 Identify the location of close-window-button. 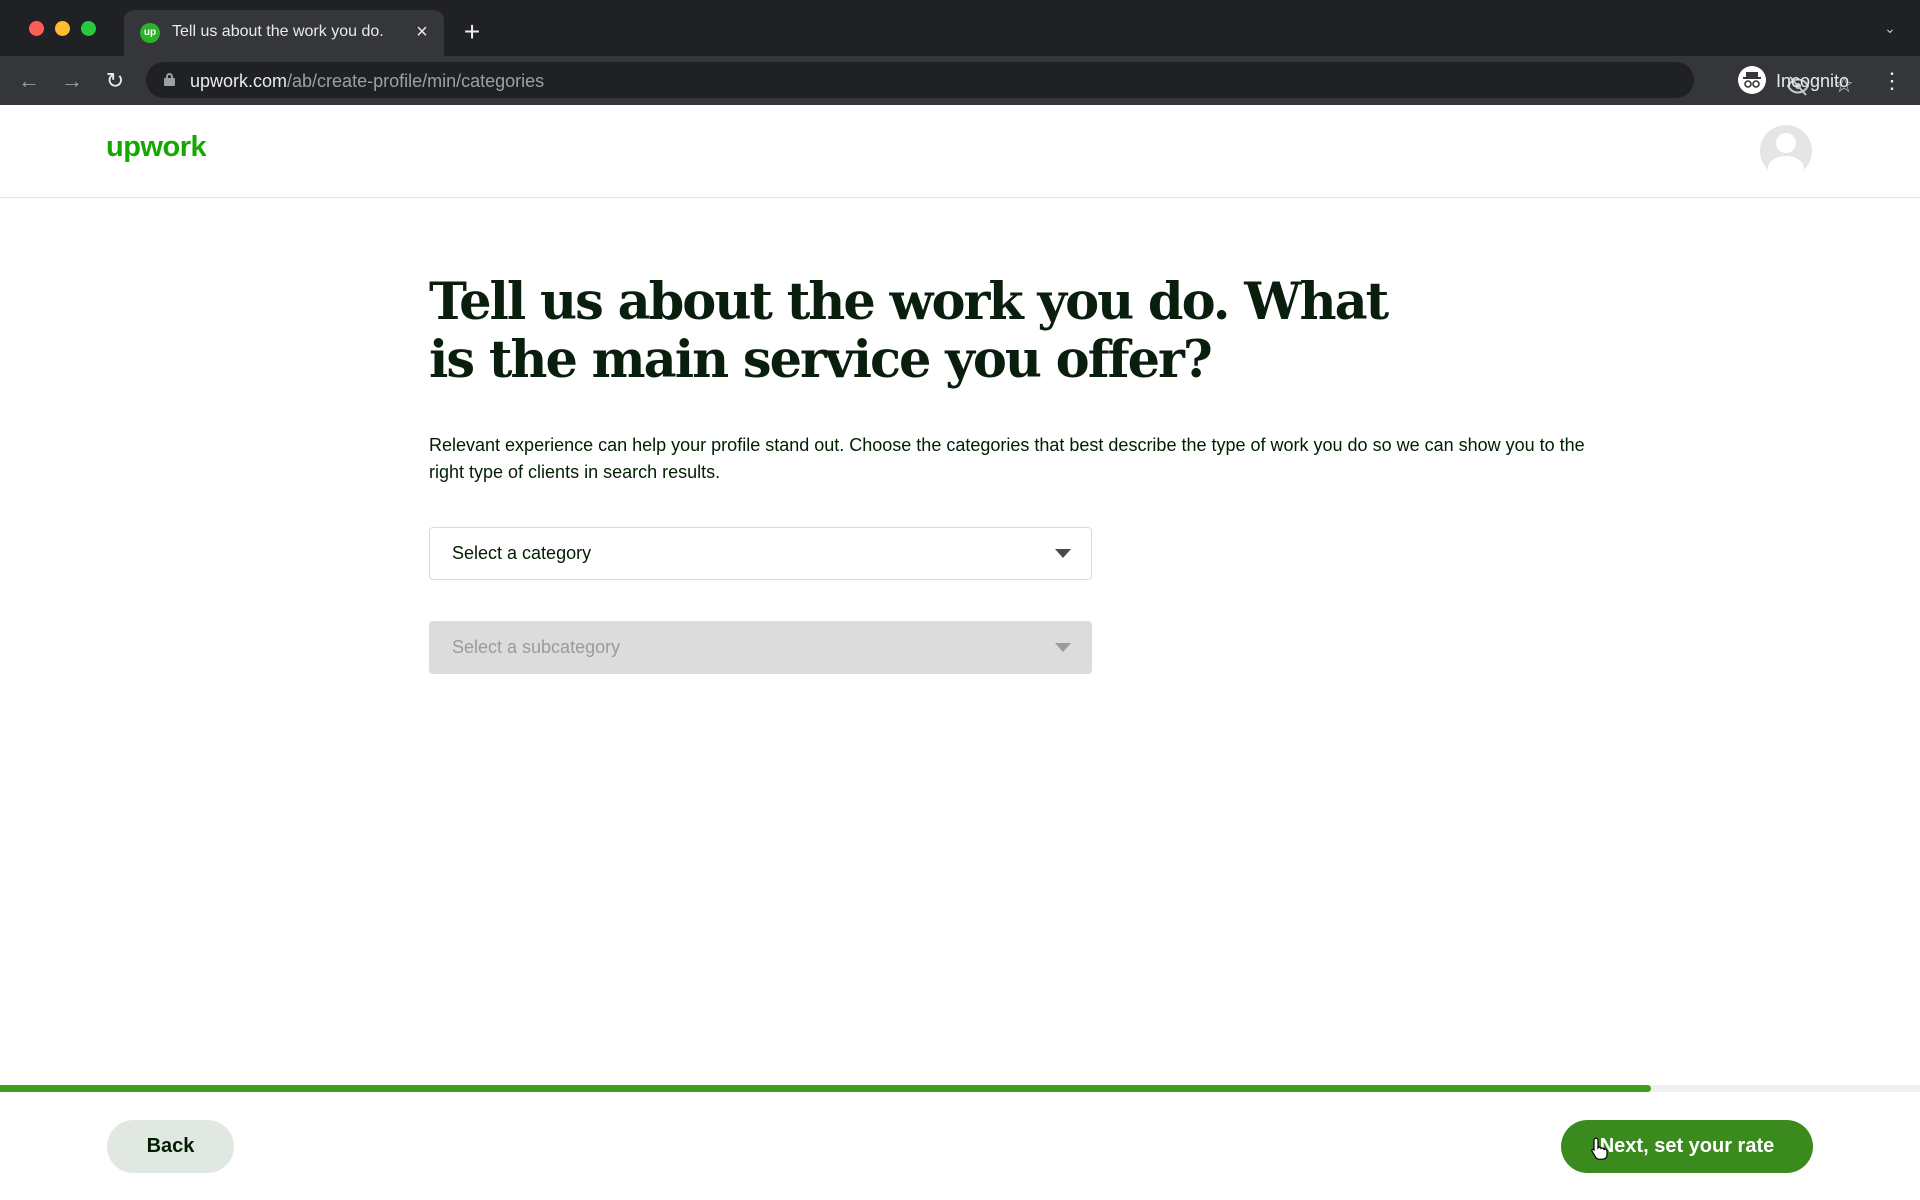
(36, 28).